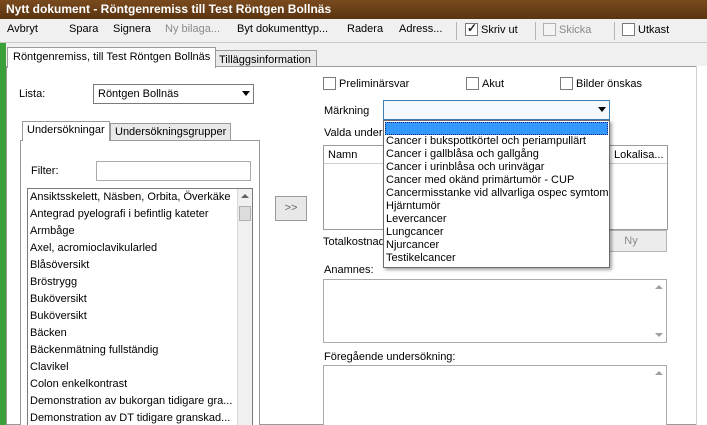 This screenshot has height=425, width=707. I want to click on images-wanted-checkbox: Bilder önskas, so click(601, 83).